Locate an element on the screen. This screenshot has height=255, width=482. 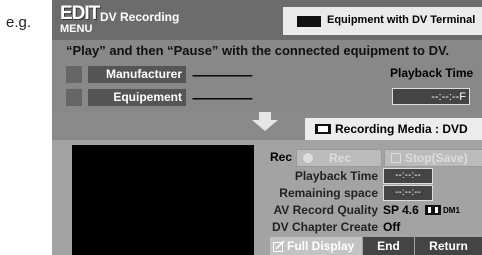
equipment-tab is located at coordinates (74, 97).